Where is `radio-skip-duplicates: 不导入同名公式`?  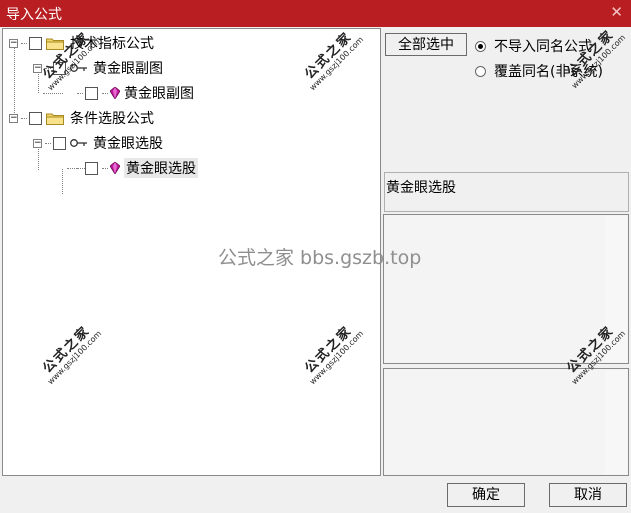
radio-skip-duplicates: 不导入同名公式 is located at coordinates (533, 46).